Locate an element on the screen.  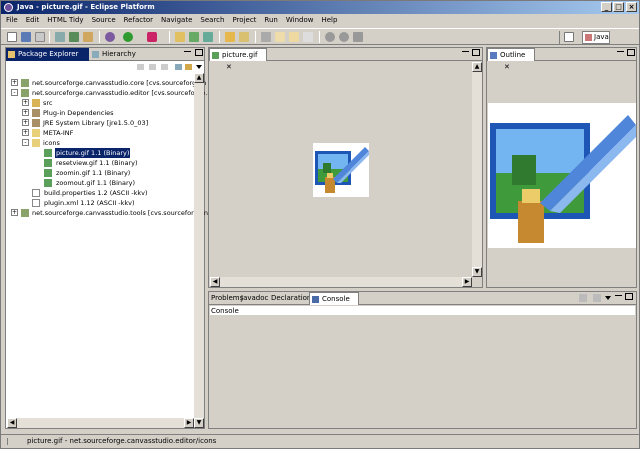
debug-icon is located at coordinates (110, 37).